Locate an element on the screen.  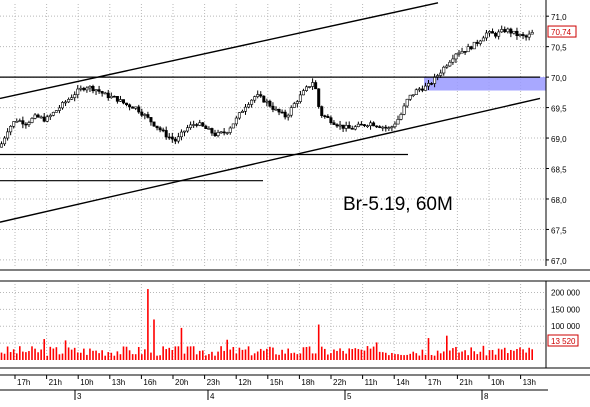
x-tick-label: 17h is located at coordinates (23, 382).